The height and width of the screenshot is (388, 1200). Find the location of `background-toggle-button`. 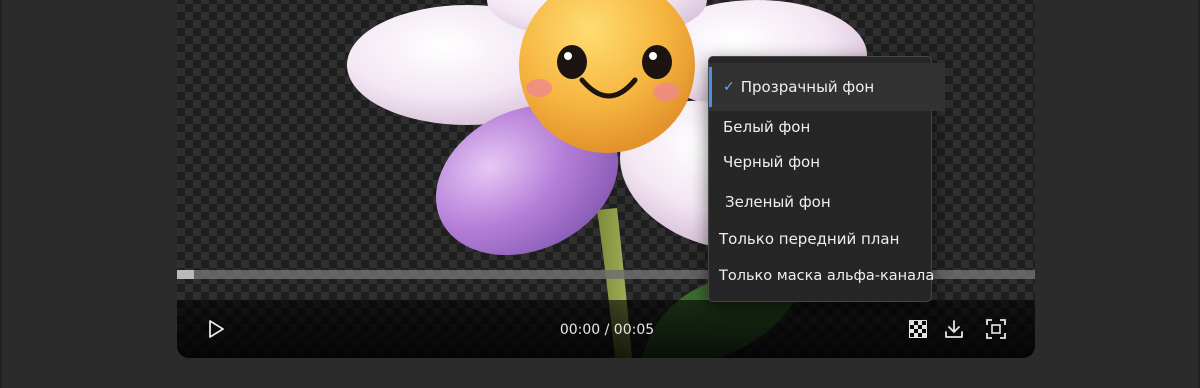

background-toggle-button is located at coordinates (918, 329).